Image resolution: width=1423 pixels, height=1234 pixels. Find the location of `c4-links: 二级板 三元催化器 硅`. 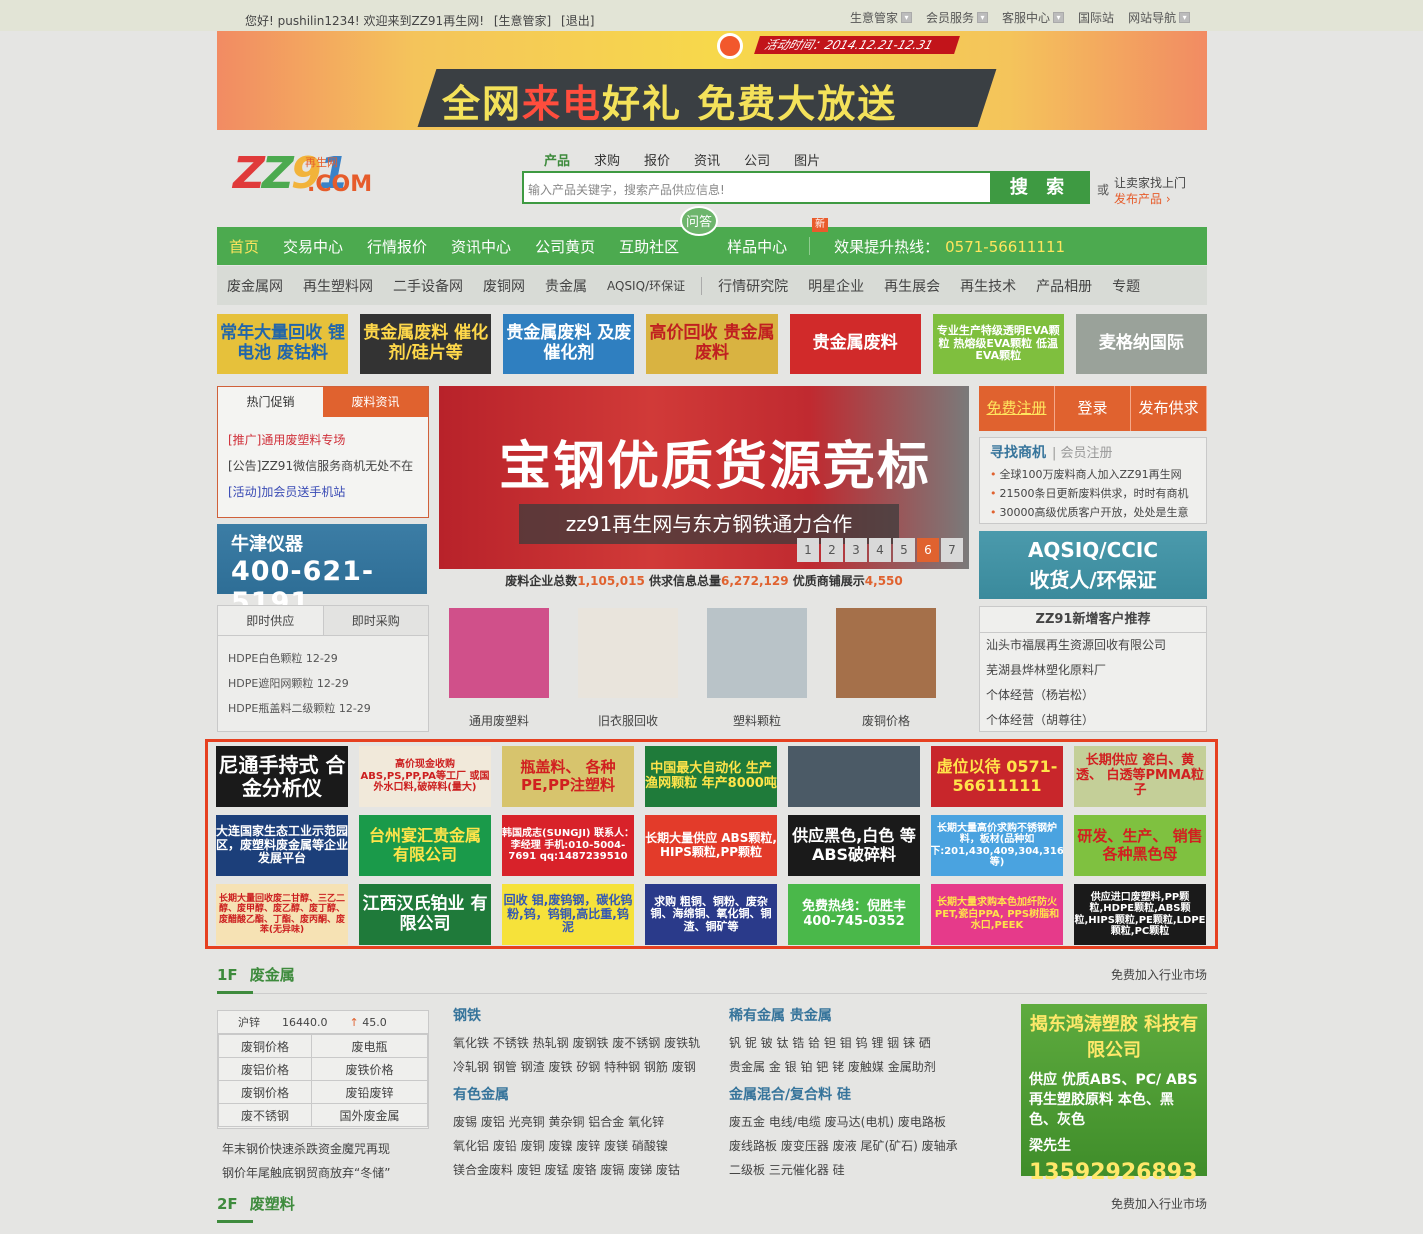

c4-links: 二级板 三元催化器 硅 is located at coordinates (843, 1170).